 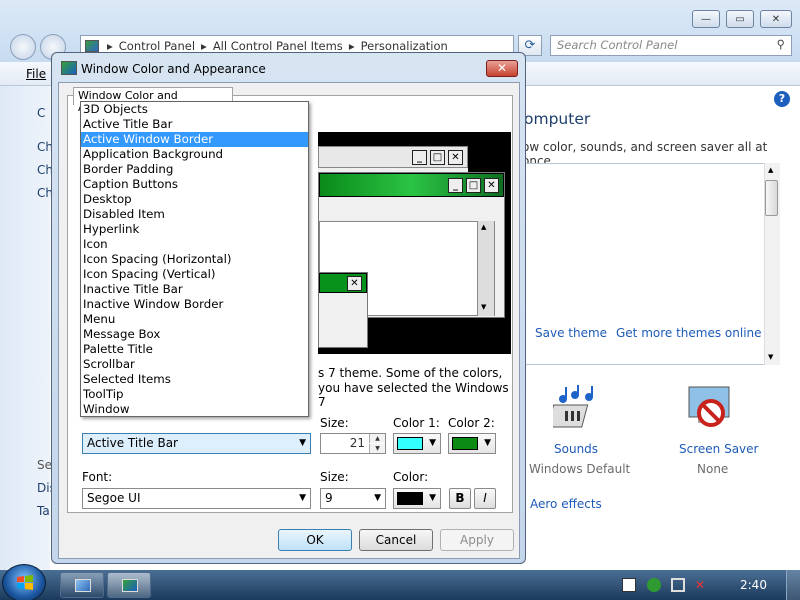 I want to click on breadcrumb-control-panel: Control Panel, so click(x=157, y=46).